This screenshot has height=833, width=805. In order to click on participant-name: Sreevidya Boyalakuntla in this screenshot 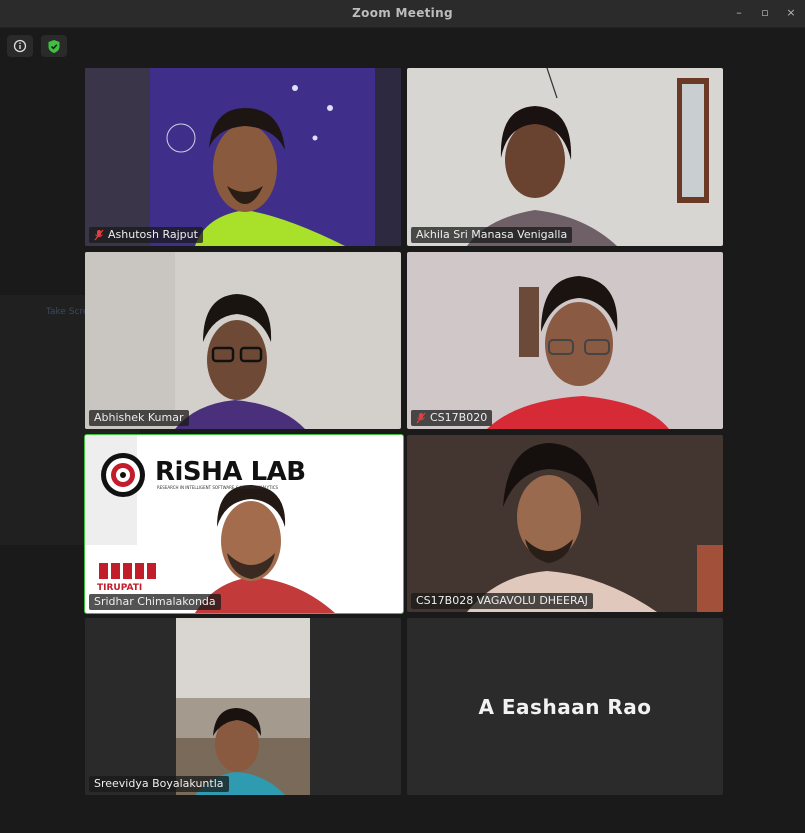, I will do `click(159, 783)`.